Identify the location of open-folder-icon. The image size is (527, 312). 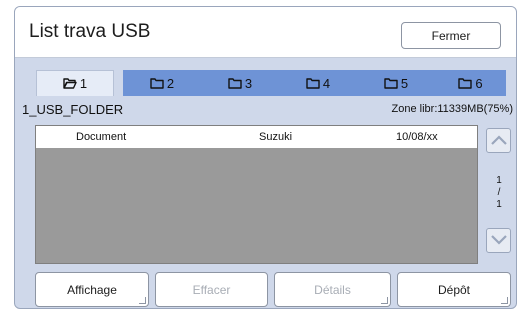
(70, 83).